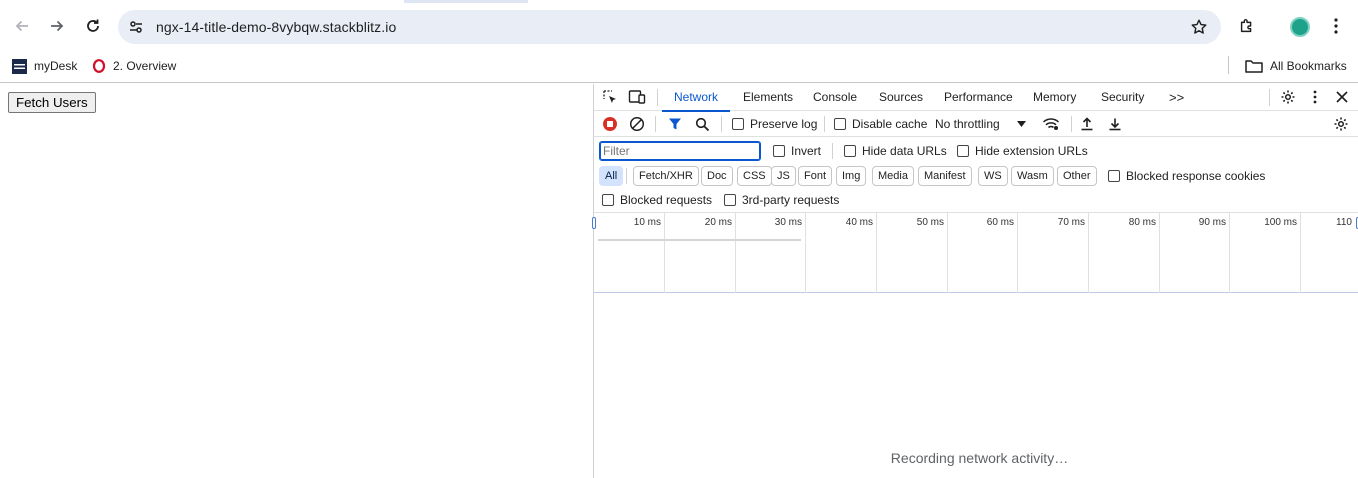 The width and height of the screenshot is (1358, 478). Describe the element at coordinates (784, 124) in the screenshot. I see `preserve-log-label: Preserve log` at that location.